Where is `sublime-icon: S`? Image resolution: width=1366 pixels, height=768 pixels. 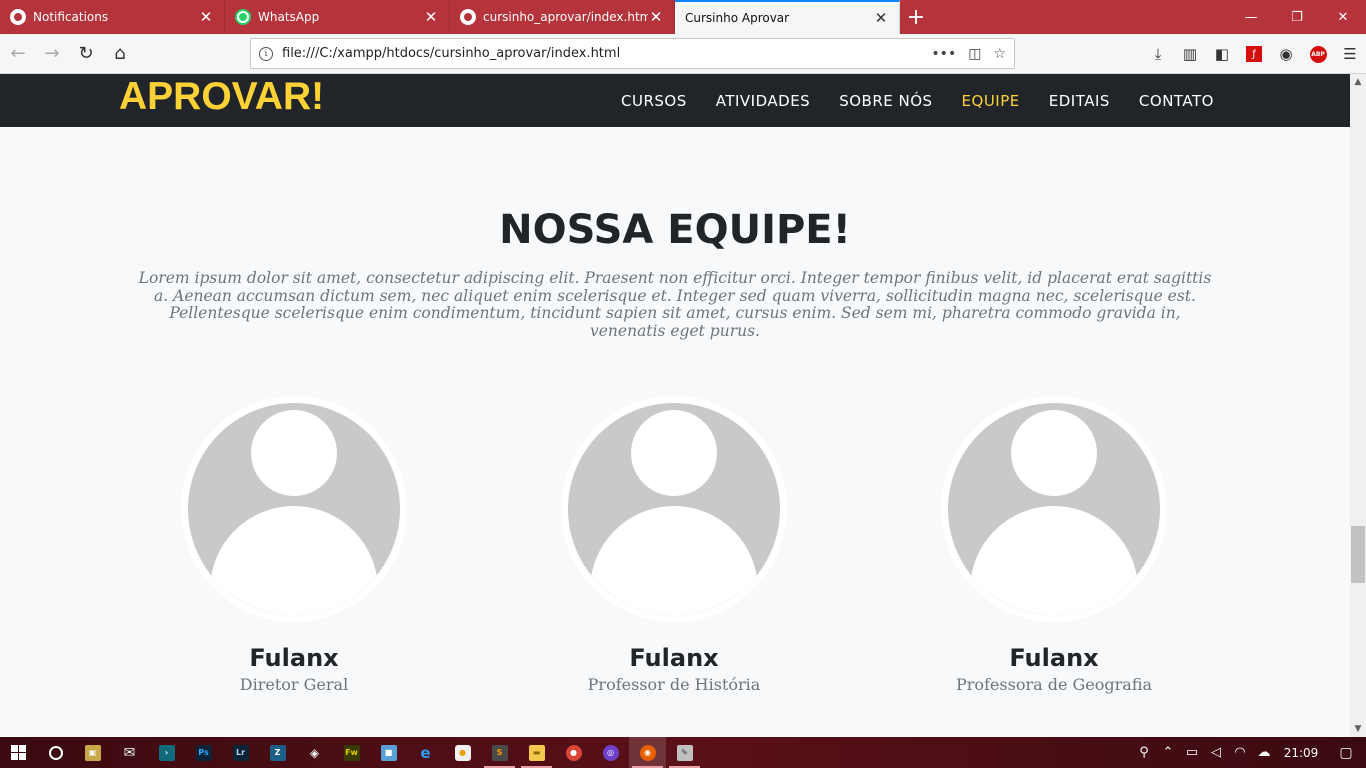 sublime-icon: S is located at coordinates (499, 752).